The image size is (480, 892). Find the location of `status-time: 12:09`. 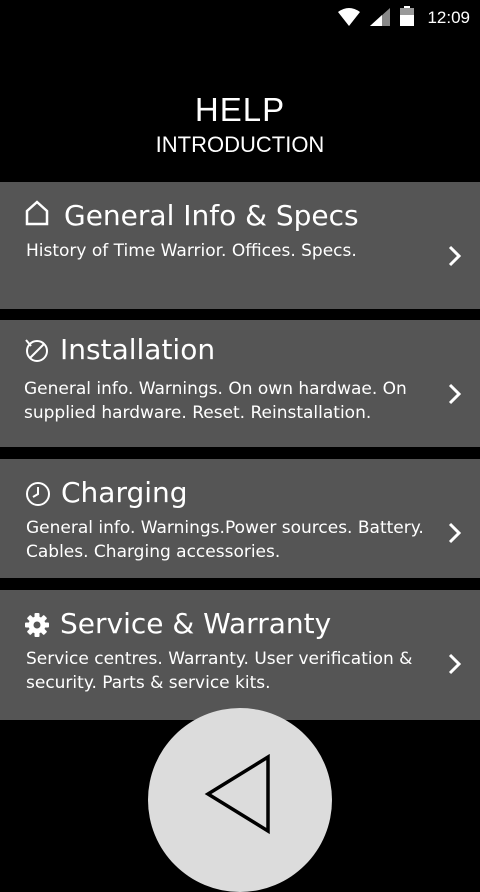

status-time: 12:09 is located at coordinates (448, 17).